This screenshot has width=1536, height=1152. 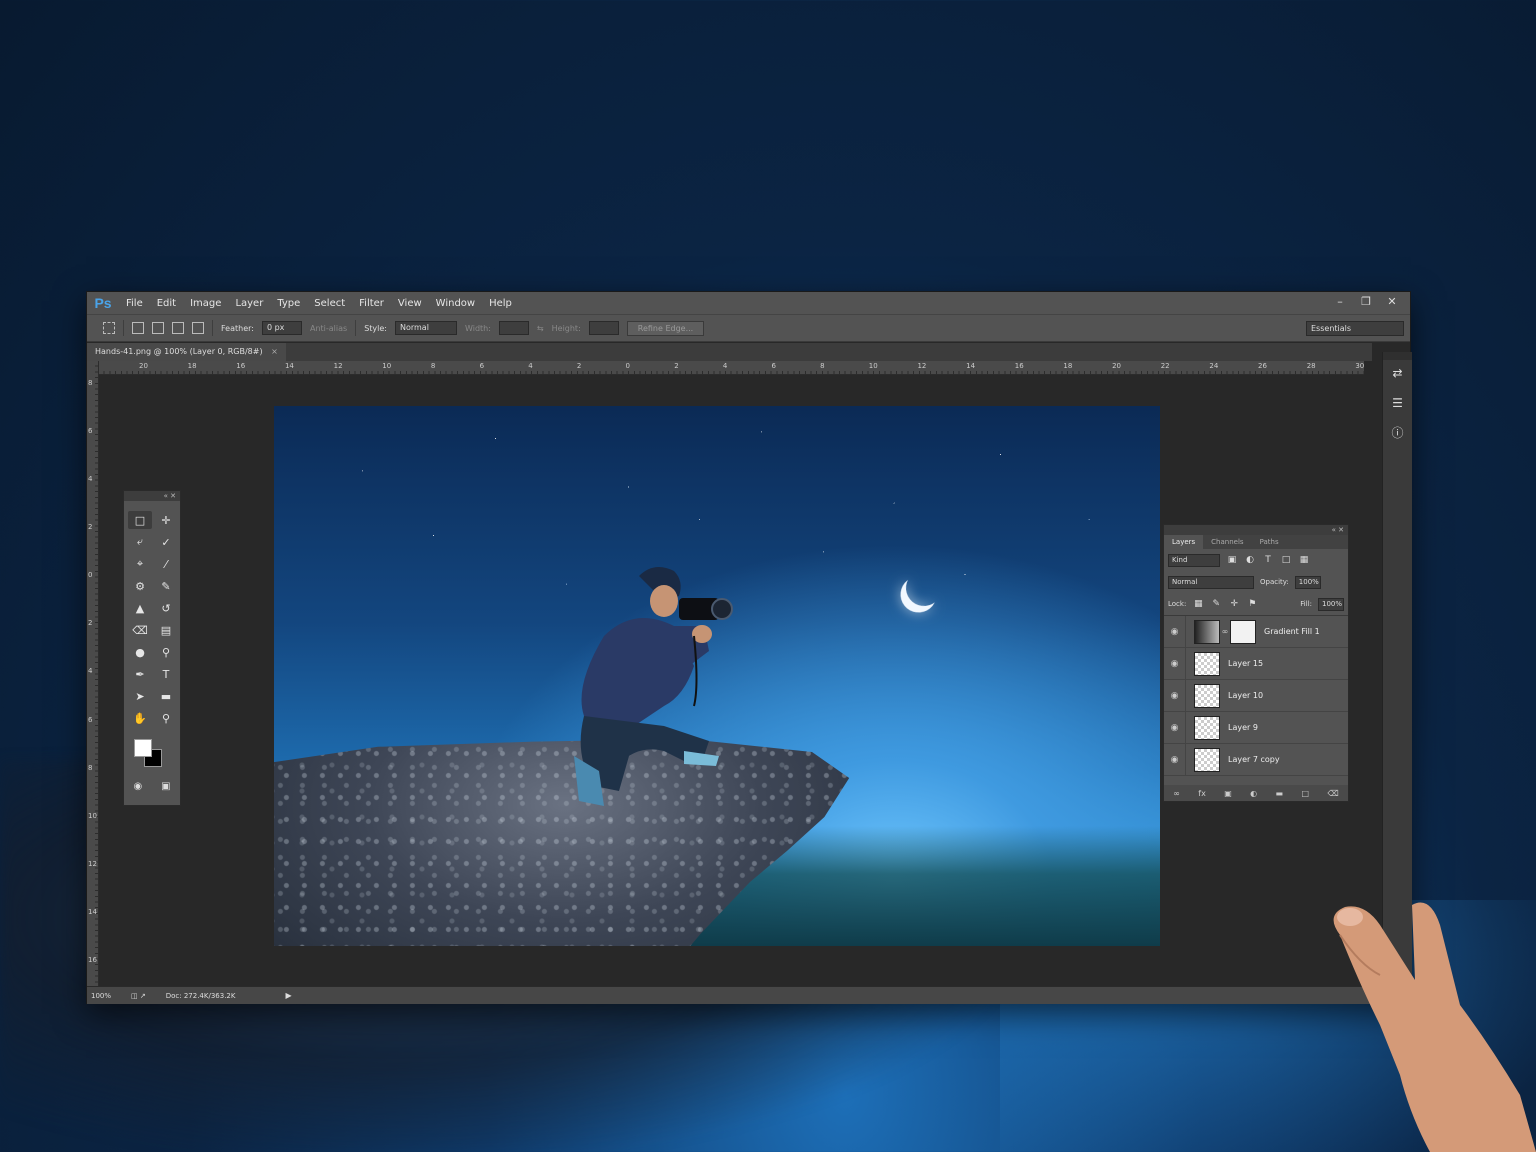 What do you see at coordinates (166, 520) in the screenshot?
I see `move-tool-icon: ✛` at bounding box center [166, 520].